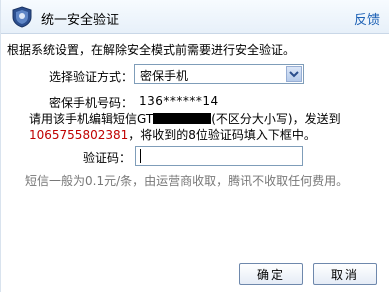 Image resolution: width=389 pixels, height=292 pixels. I want to click on confirm-button: 确定, so click(271, 274).